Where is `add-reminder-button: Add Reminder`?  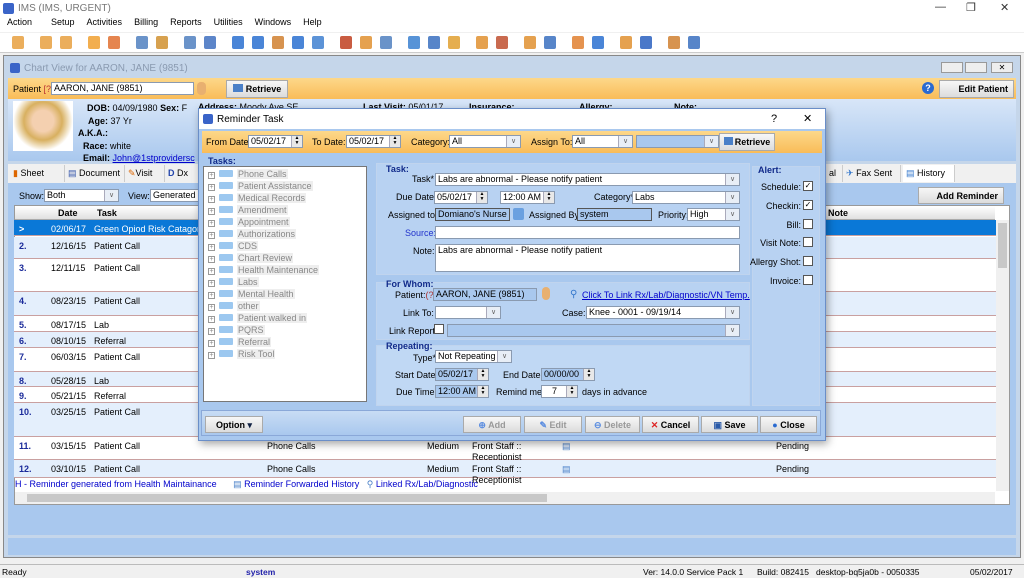
add-reminder-button: Add Reminder is located at coordinates (961, 195).